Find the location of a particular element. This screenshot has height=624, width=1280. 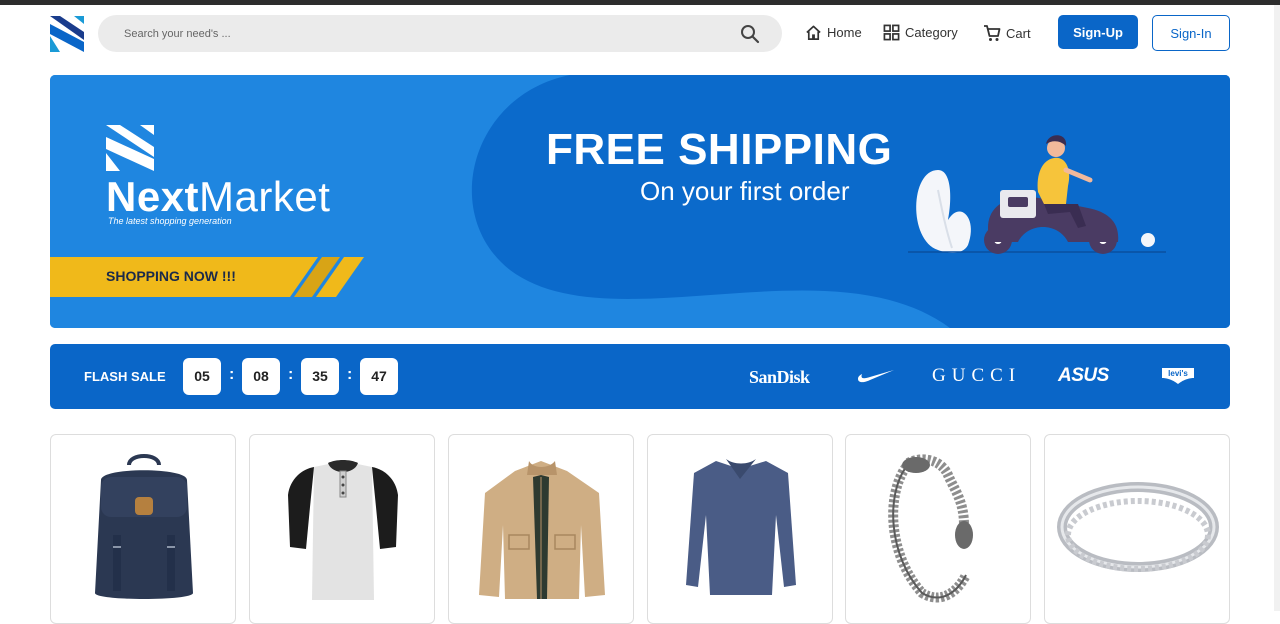

banner-title: FREE SHIPPING is located at coordinates (719, 149).